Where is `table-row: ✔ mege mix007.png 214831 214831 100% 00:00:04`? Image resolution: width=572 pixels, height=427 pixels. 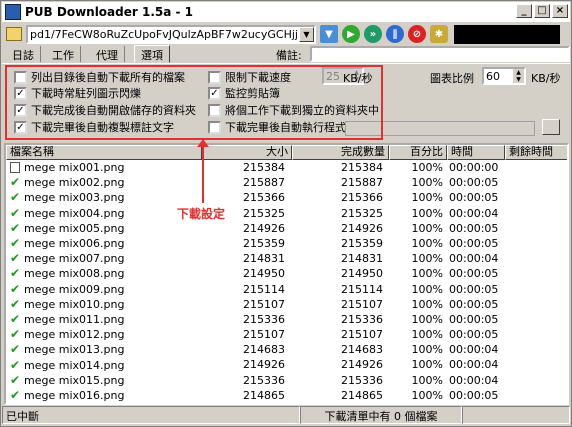 table-row: ✔ mege mix007.png 214831 214831 100% 00:00:04 is located at coordinates (286, 258).